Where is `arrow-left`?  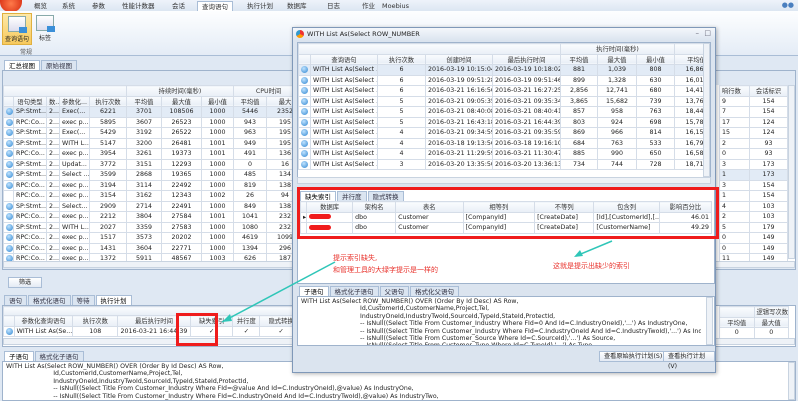
arrow-left is located at coordinates (278, 292).